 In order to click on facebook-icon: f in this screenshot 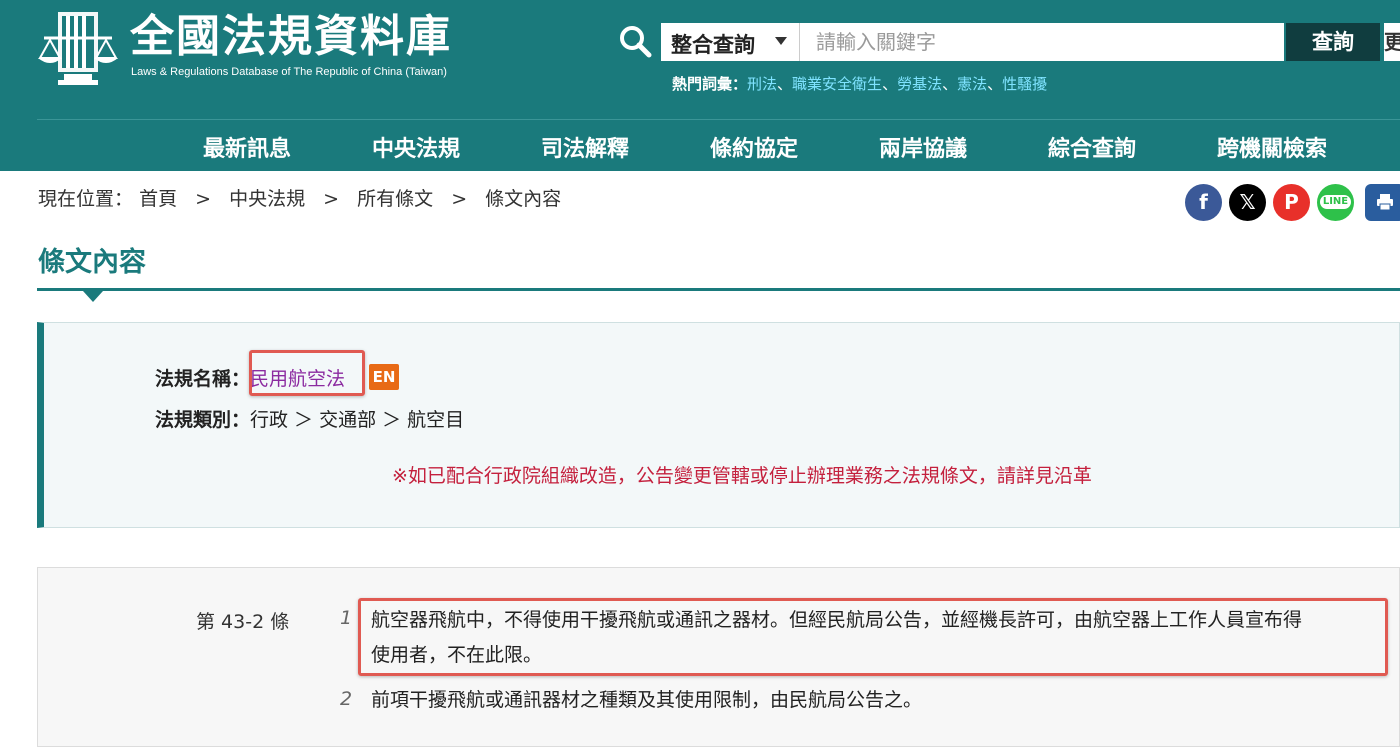, I will do `click(1203, 202)`.